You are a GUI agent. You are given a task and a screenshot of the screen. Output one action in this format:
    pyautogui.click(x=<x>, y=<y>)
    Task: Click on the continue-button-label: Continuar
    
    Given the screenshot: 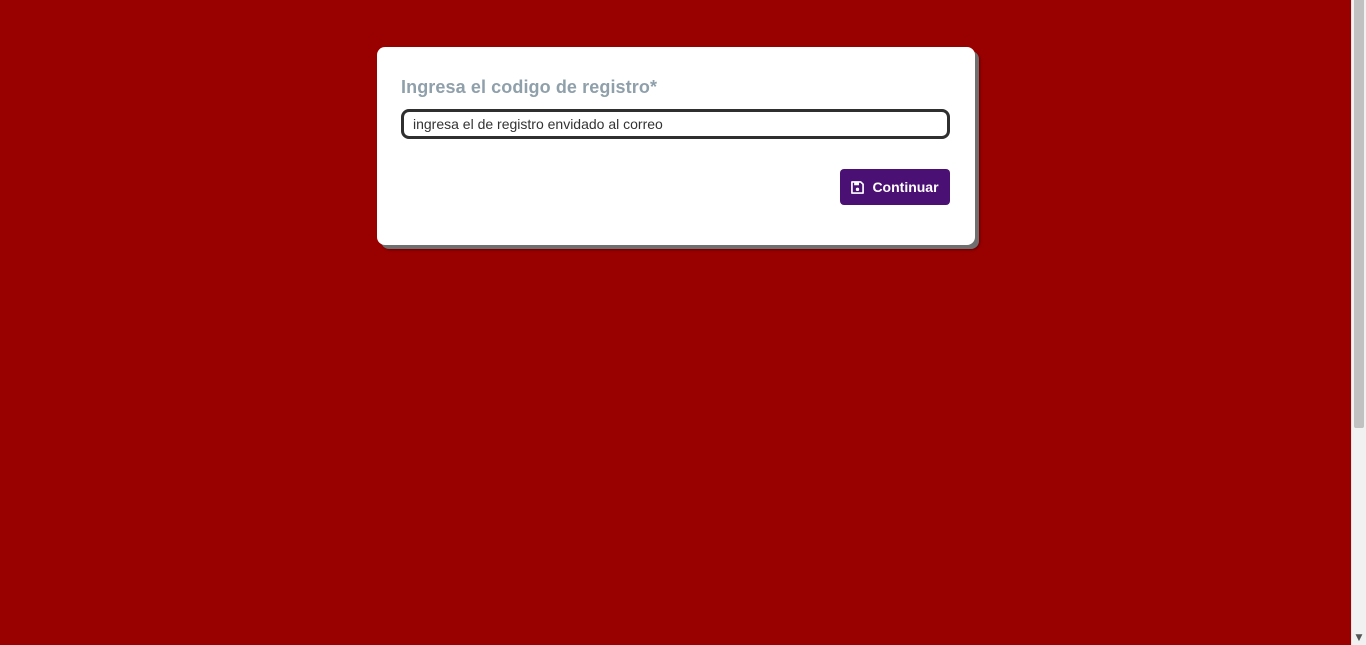 What is the action you would take?
    pyautogui.click(x=905, y=187)
    